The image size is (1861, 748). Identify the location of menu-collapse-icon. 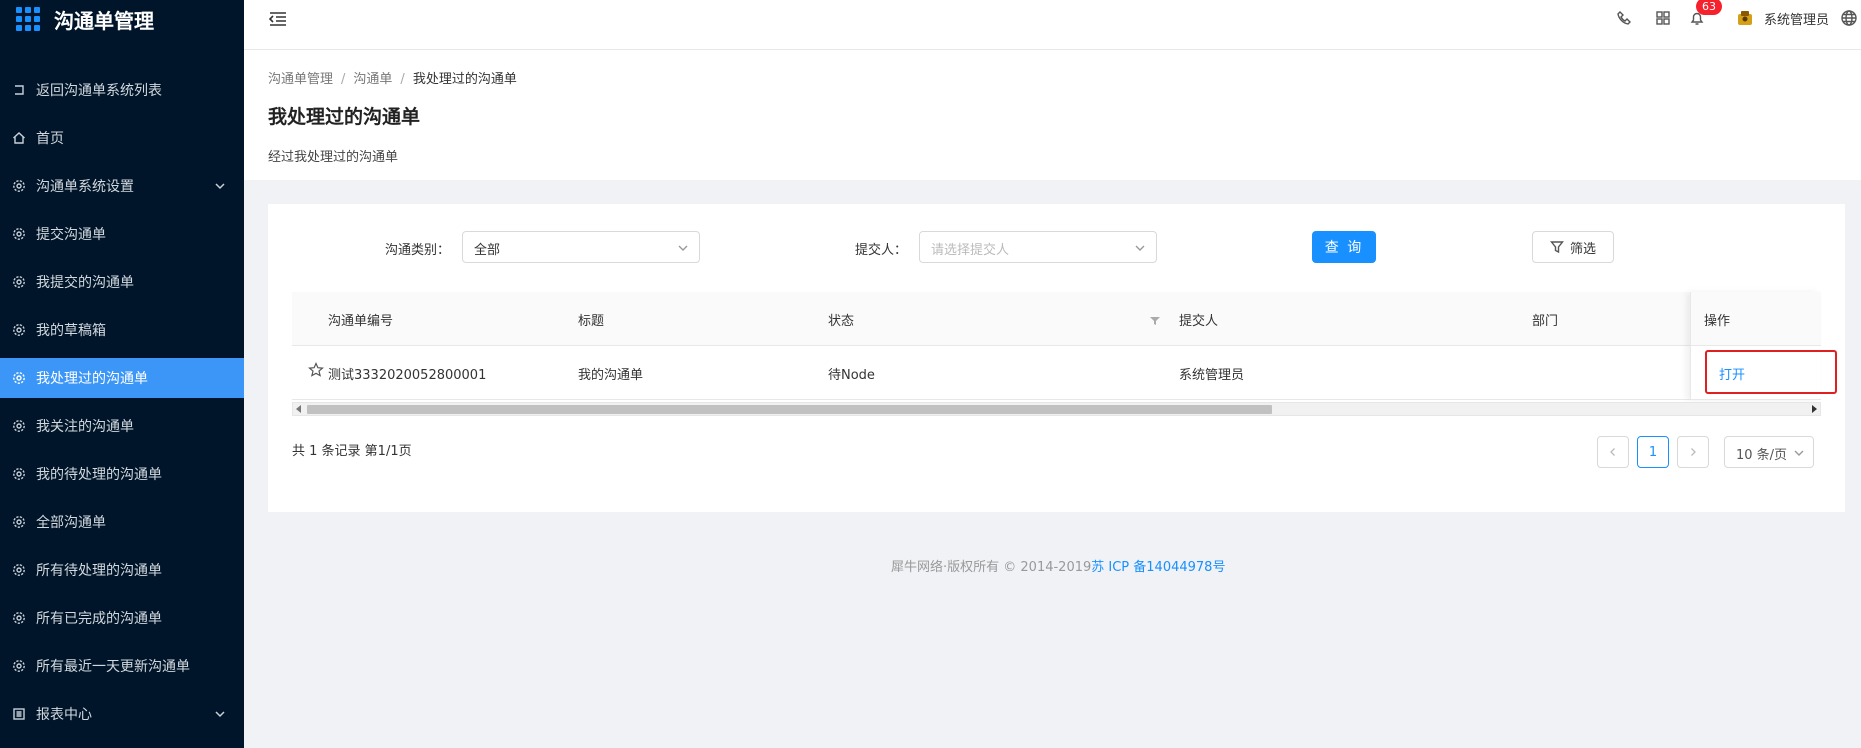
(278, 19).